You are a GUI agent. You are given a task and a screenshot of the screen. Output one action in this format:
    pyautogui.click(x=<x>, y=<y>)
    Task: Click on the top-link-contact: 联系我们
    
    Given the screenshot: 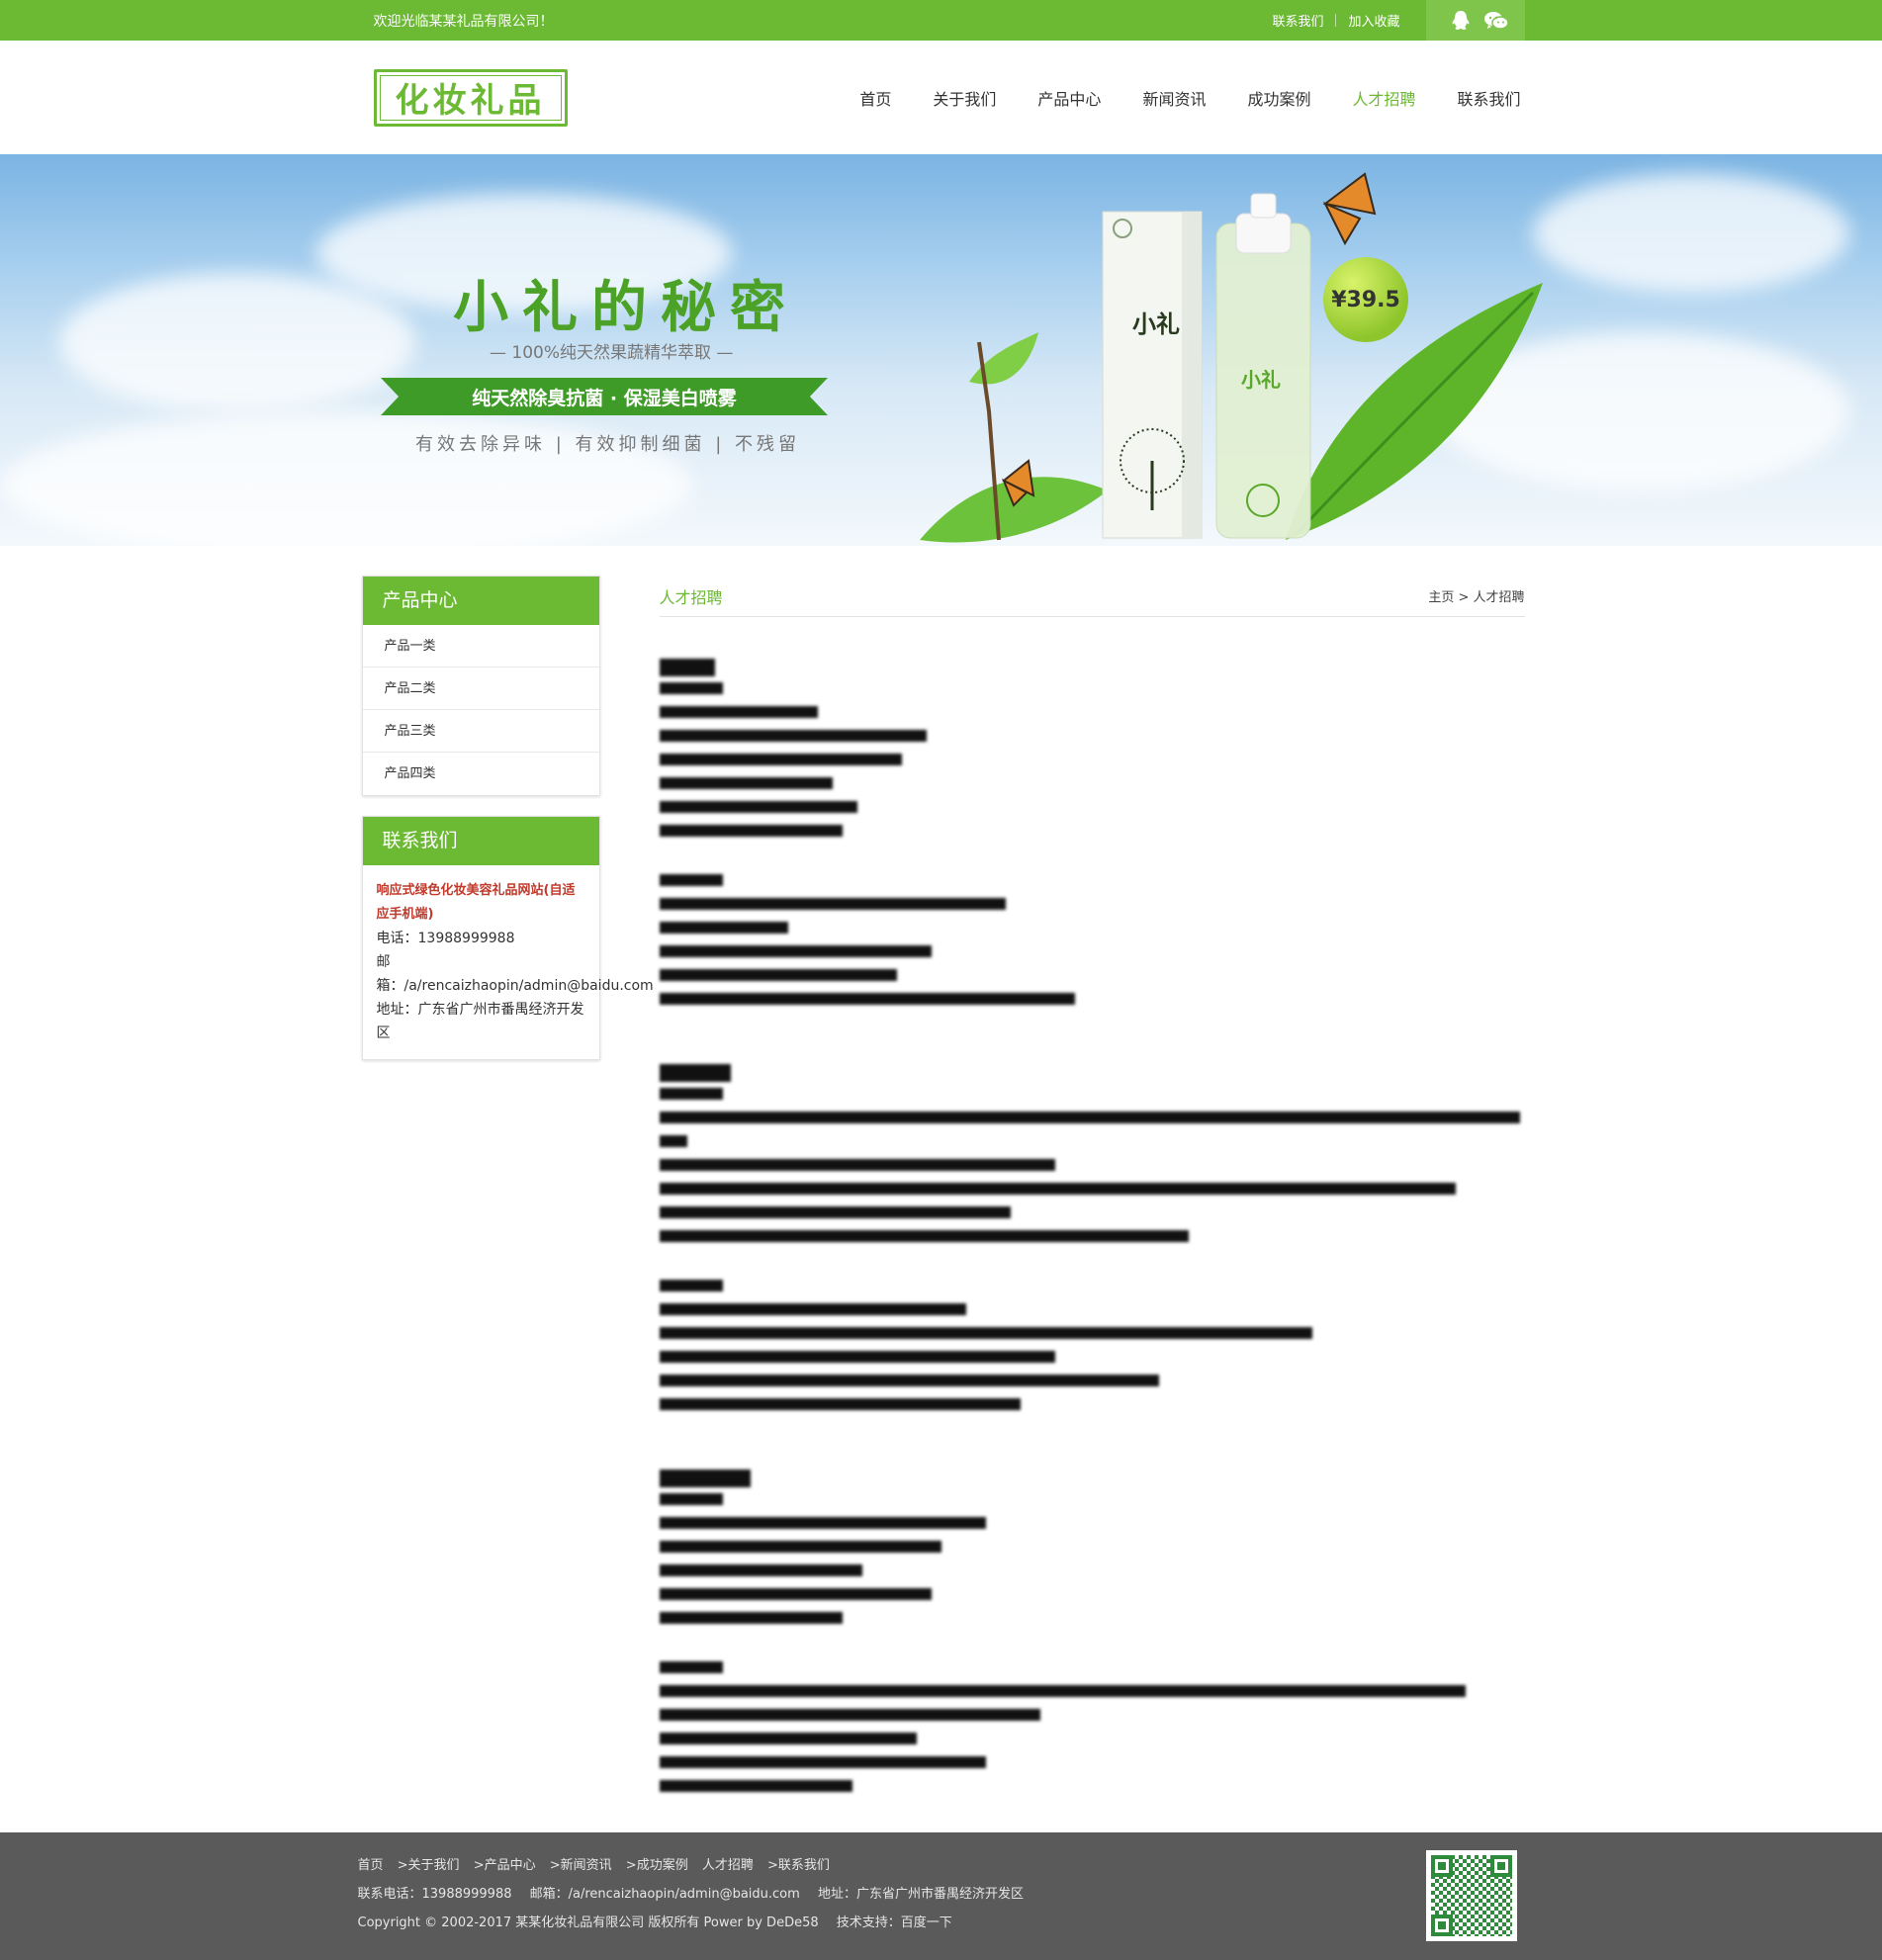 What is the action you would take?
    pyautogui.click(x=1297, y=20)
    